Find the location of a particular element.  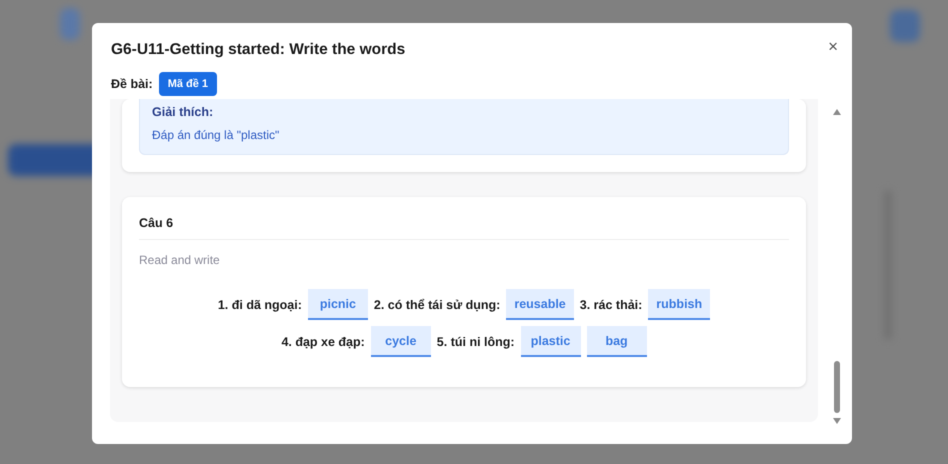

prompt-label: 3. rác thải: is located at coordinates (611, 305).